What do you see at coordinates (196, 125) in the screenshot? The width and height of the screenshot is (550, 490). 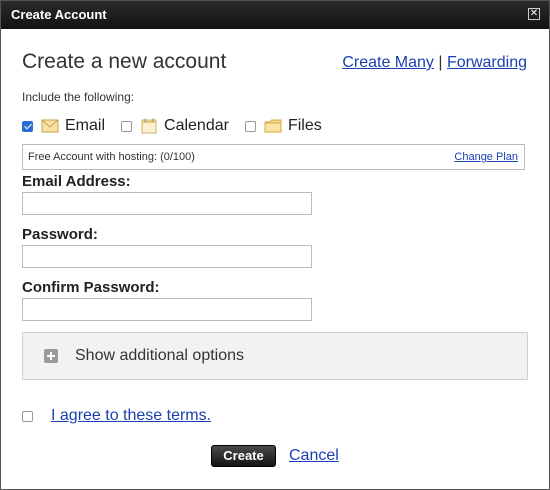 I see `calendar-option-label: Calendar` at bounding box center [196, 125].